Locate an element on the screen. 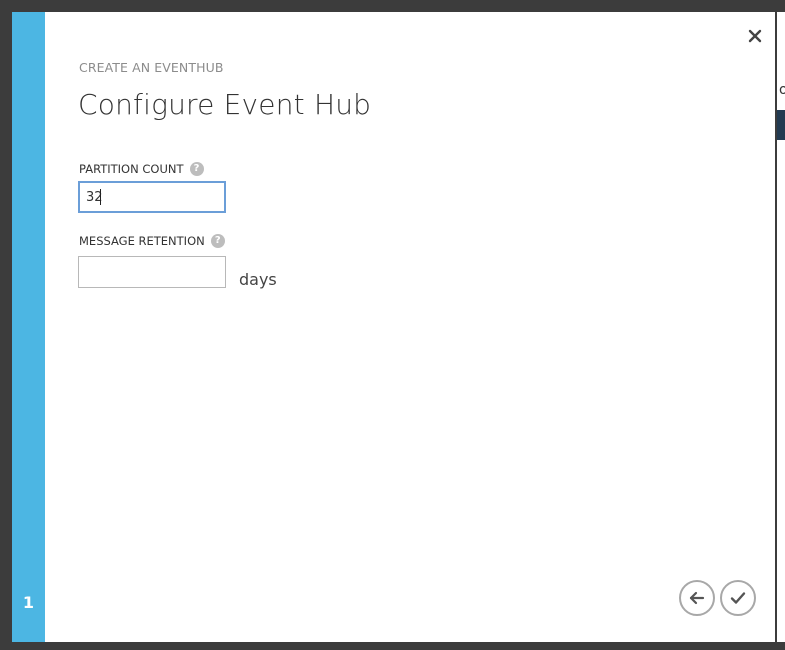  partition-count-label-row: PARTITION COUNT ? is located at coordinates (141, 169).